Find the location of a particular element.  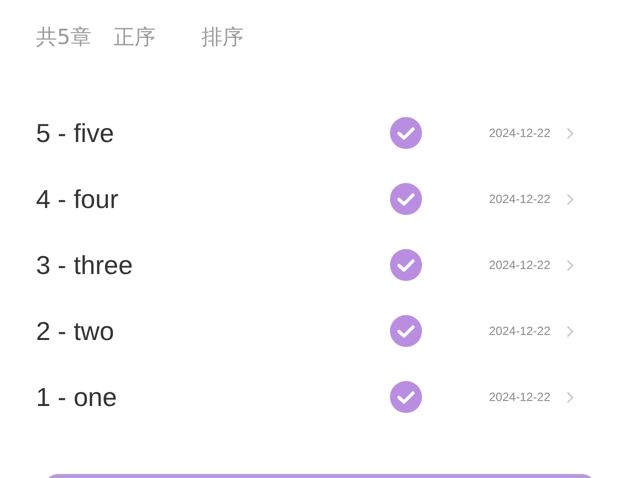

chapter-title: 3 - three is located at coordinates (213, 265).